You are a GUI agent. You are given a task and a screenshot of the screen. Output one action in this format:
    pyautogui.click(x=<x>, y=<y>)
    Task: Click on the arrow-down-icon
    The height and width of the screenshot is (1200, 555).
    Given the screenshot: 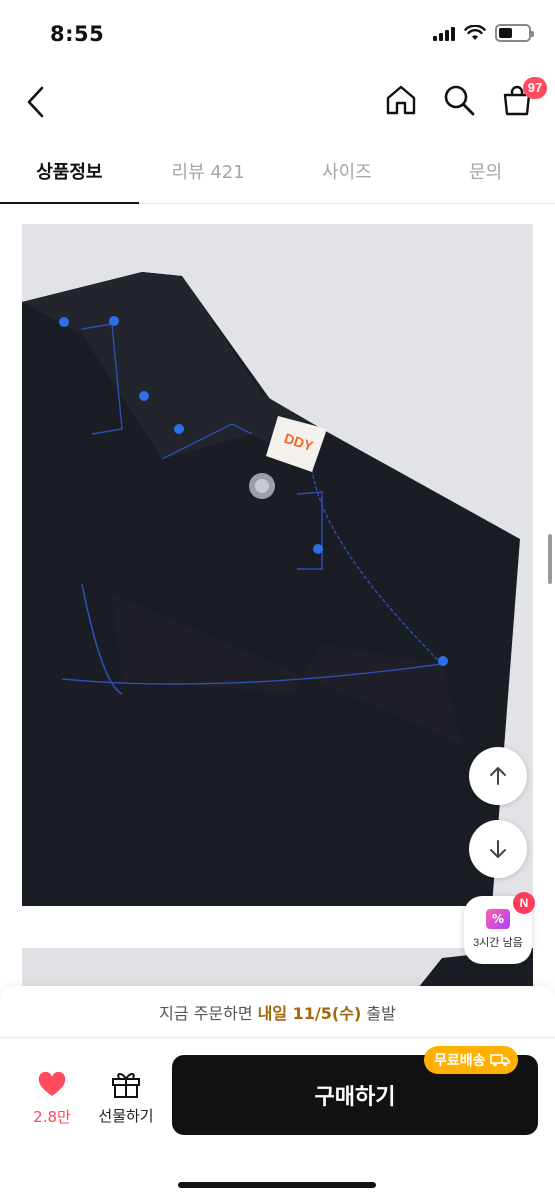 What is the action you would take?
    pyautogui.click(x=498, y=849)
    